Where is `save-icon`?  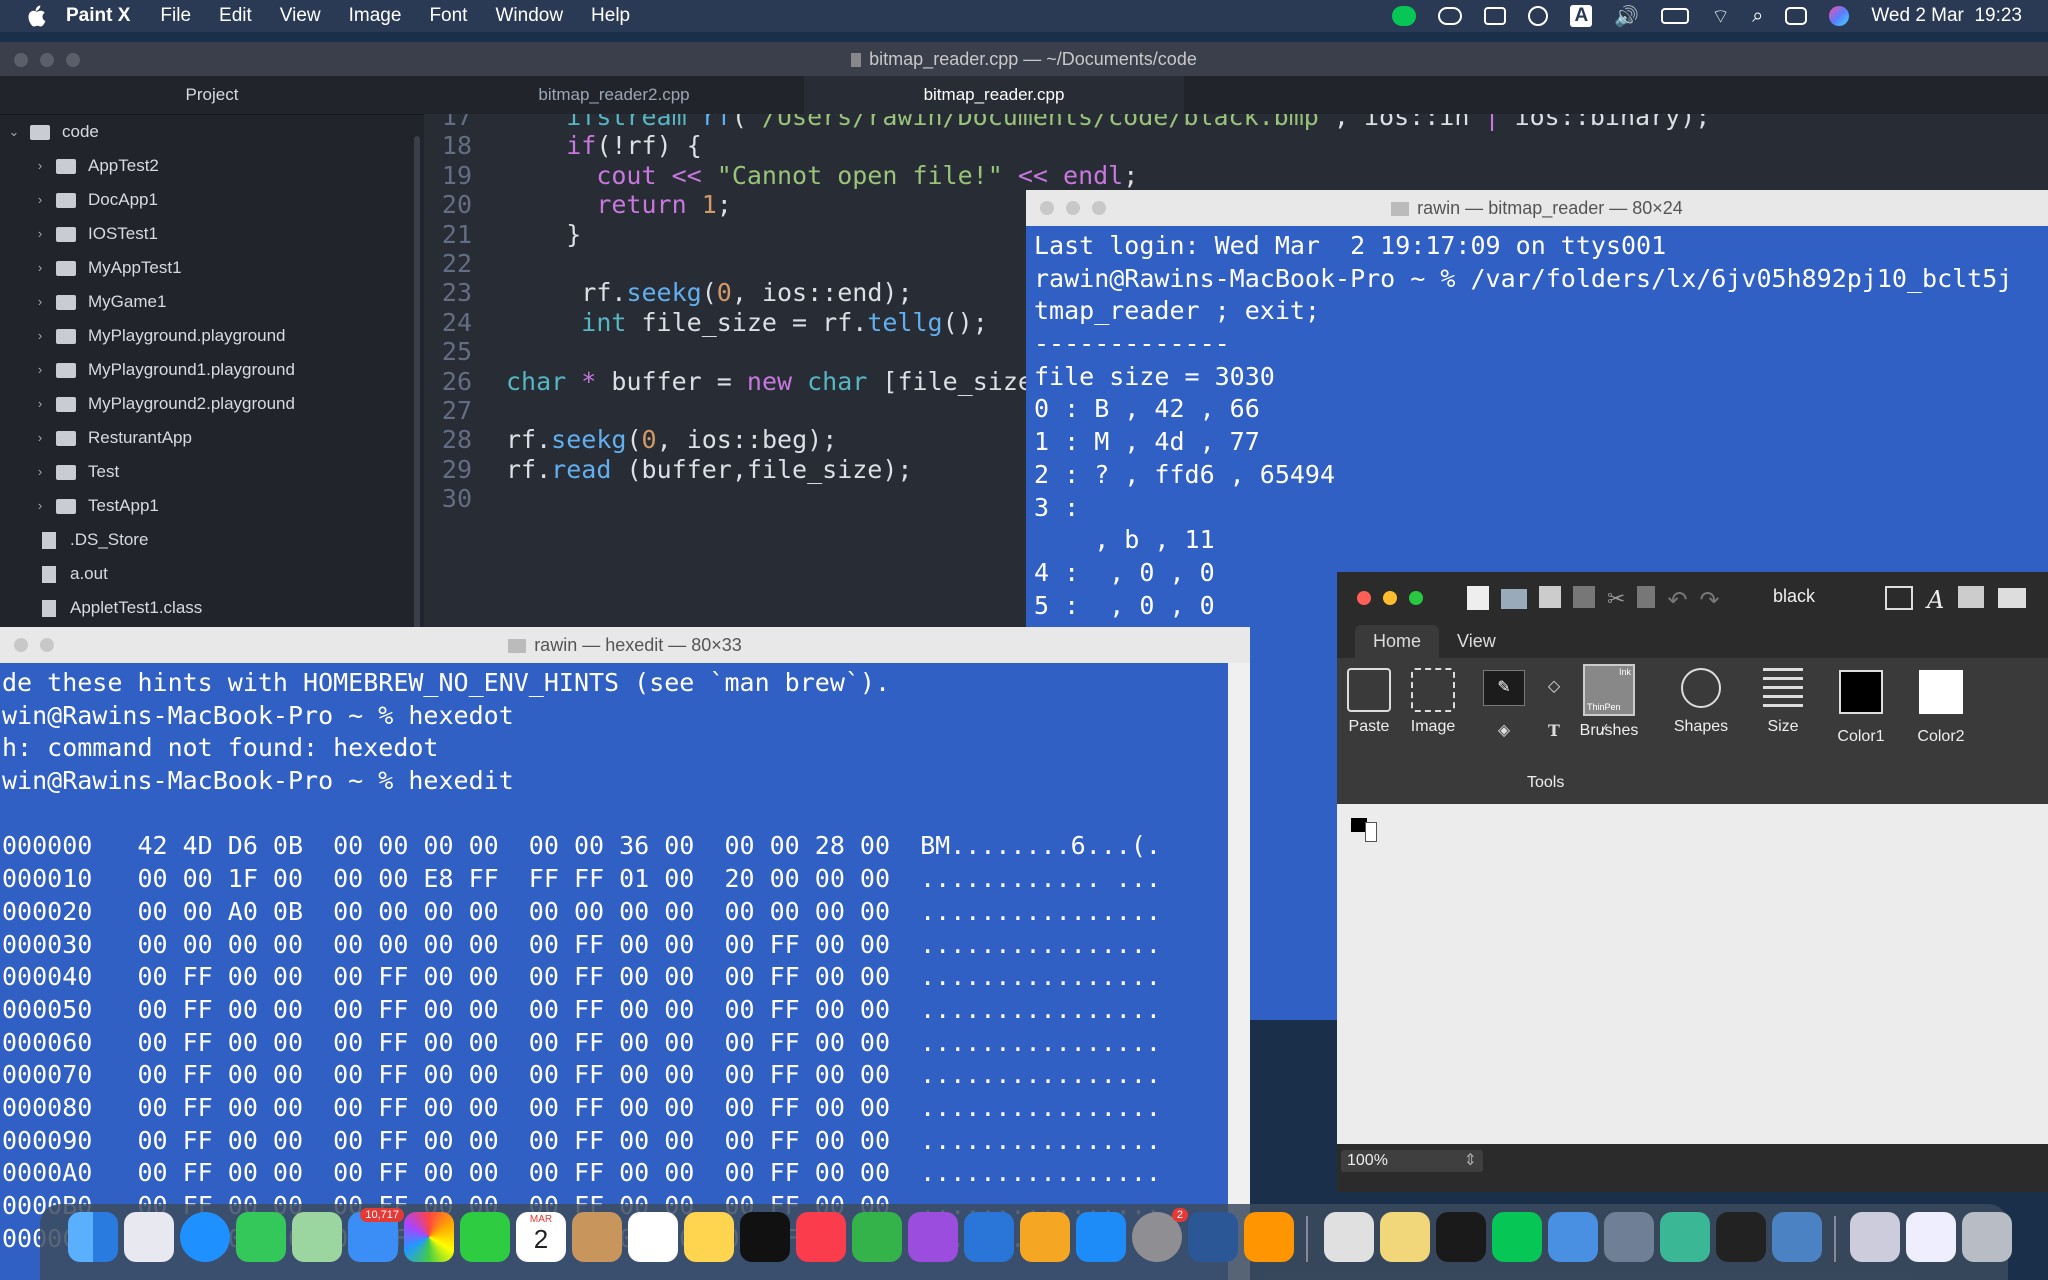 save-icon is located at coordinates (1550, 597).